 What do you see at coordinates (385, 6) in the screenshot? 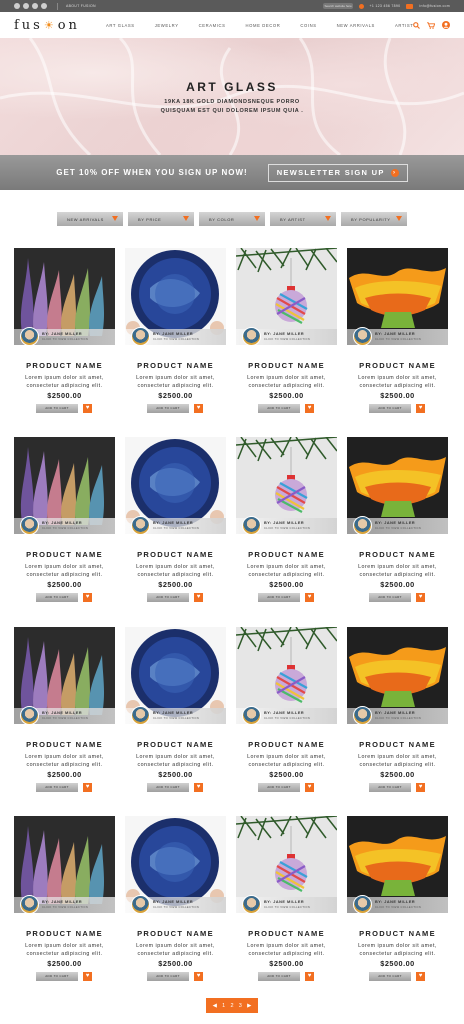
I see `phone-number: +1 123 456 7890` at bounding box center [385, 6].